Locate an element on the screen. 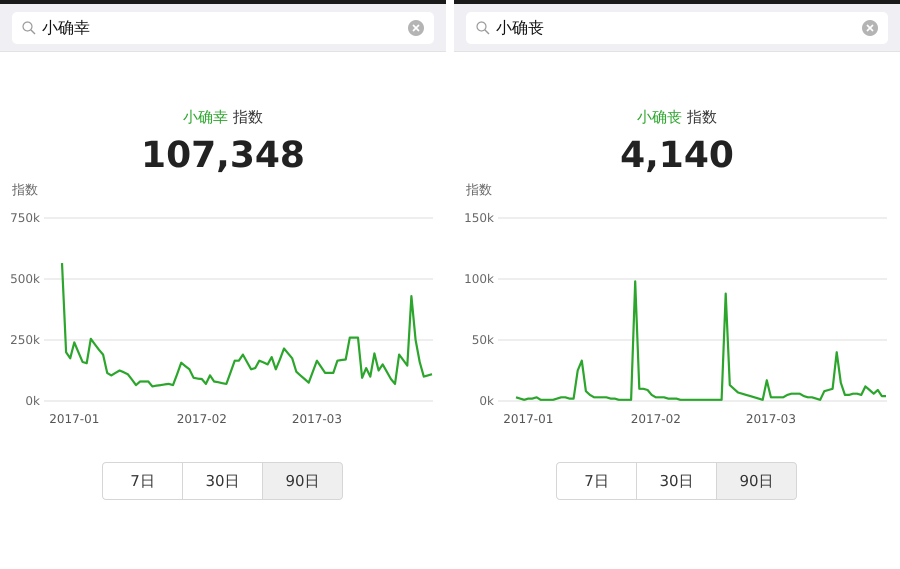 Image resolution: width=900 pixels, height=569 pixels. search-field: 小确丧 is located at coordinates (677, 28).